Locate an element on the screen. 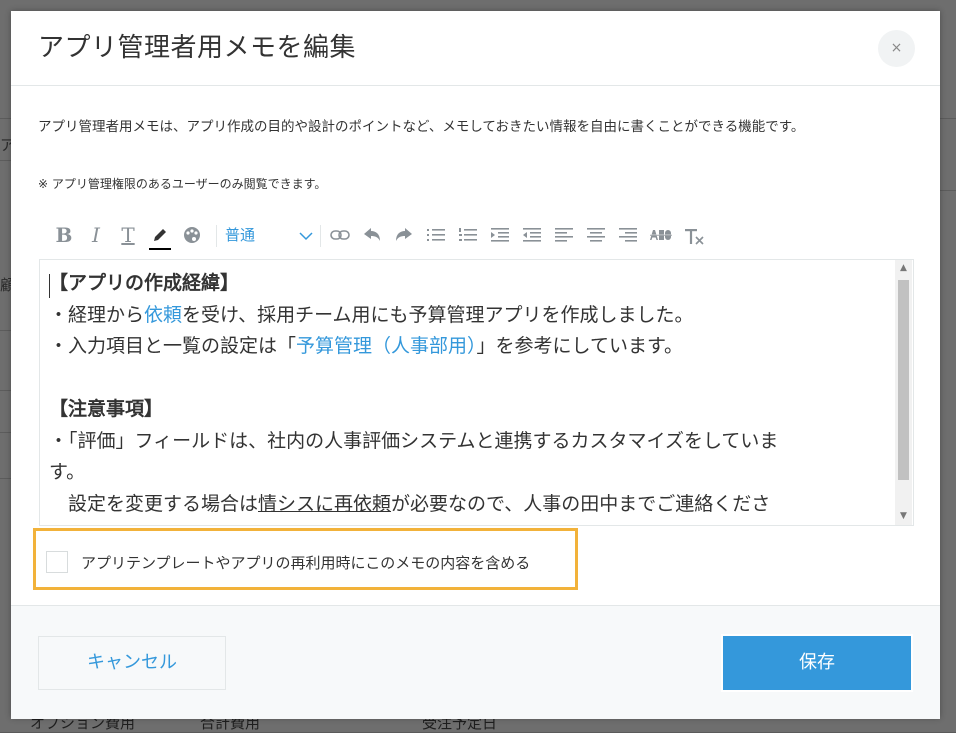  indent-icon is located at coordinates (500, 235).